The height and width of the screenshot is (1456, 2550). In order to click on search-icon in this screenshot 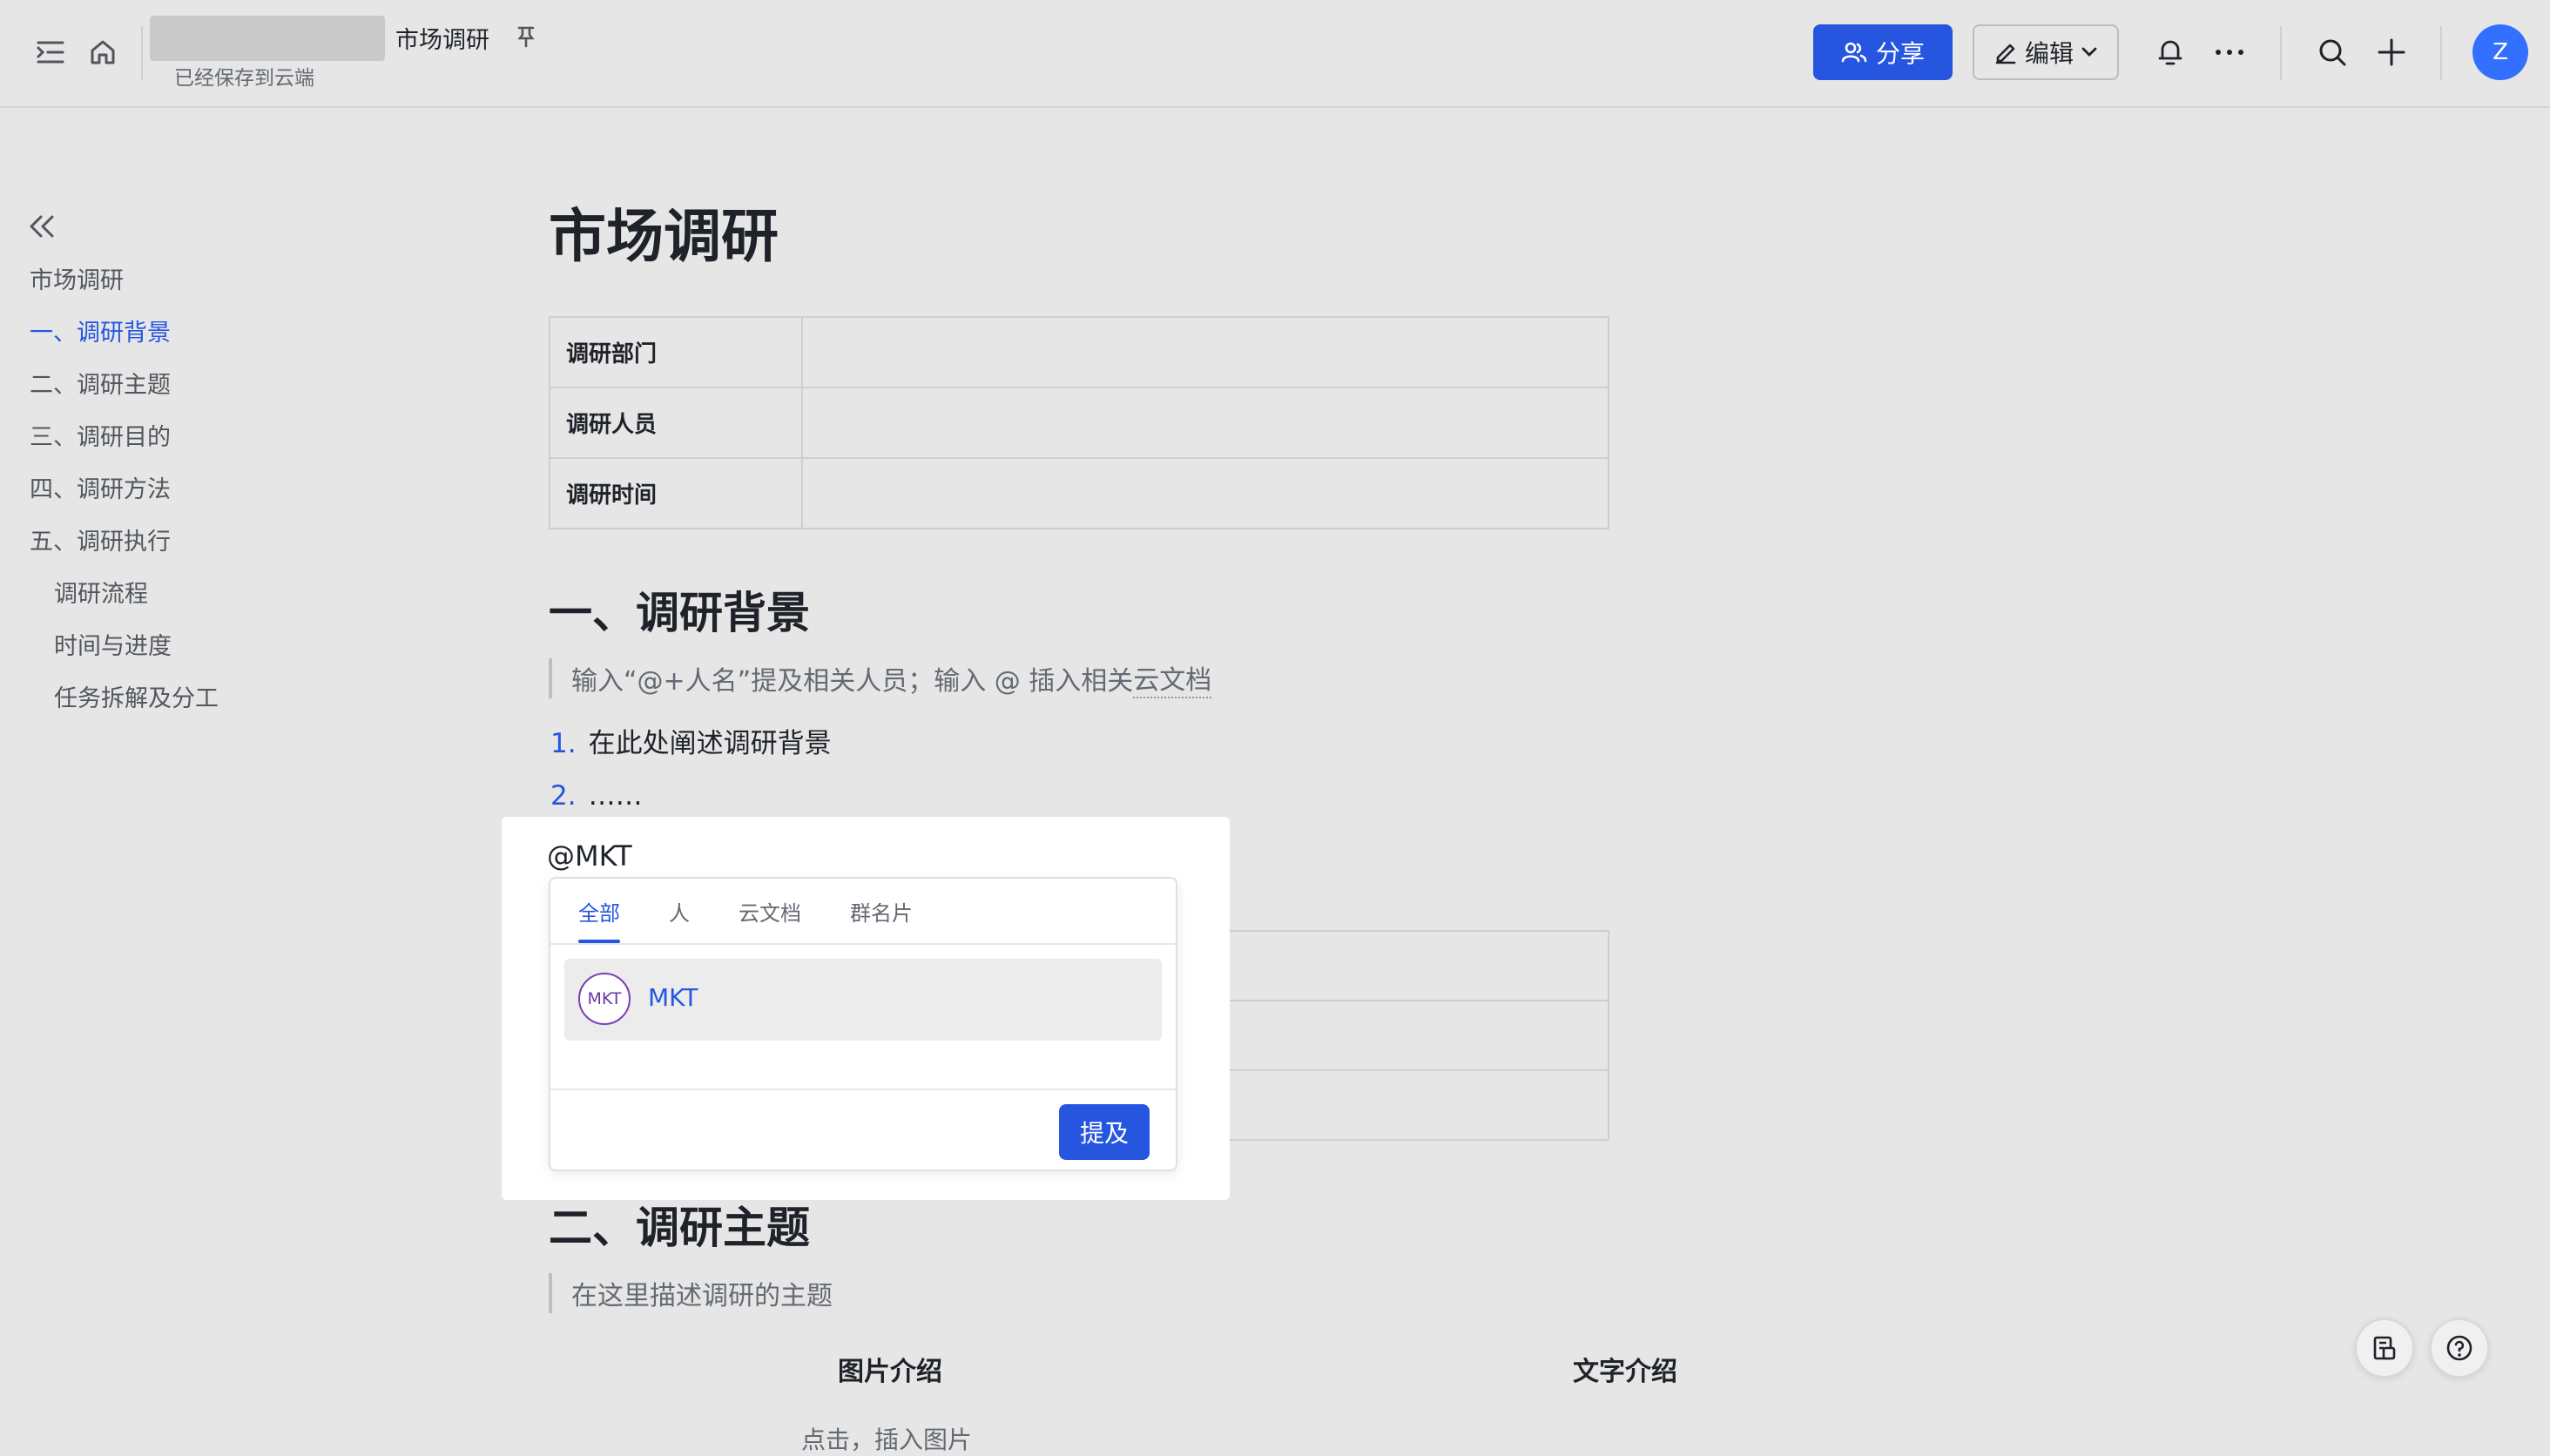, I will do `click(2332, 52)`.